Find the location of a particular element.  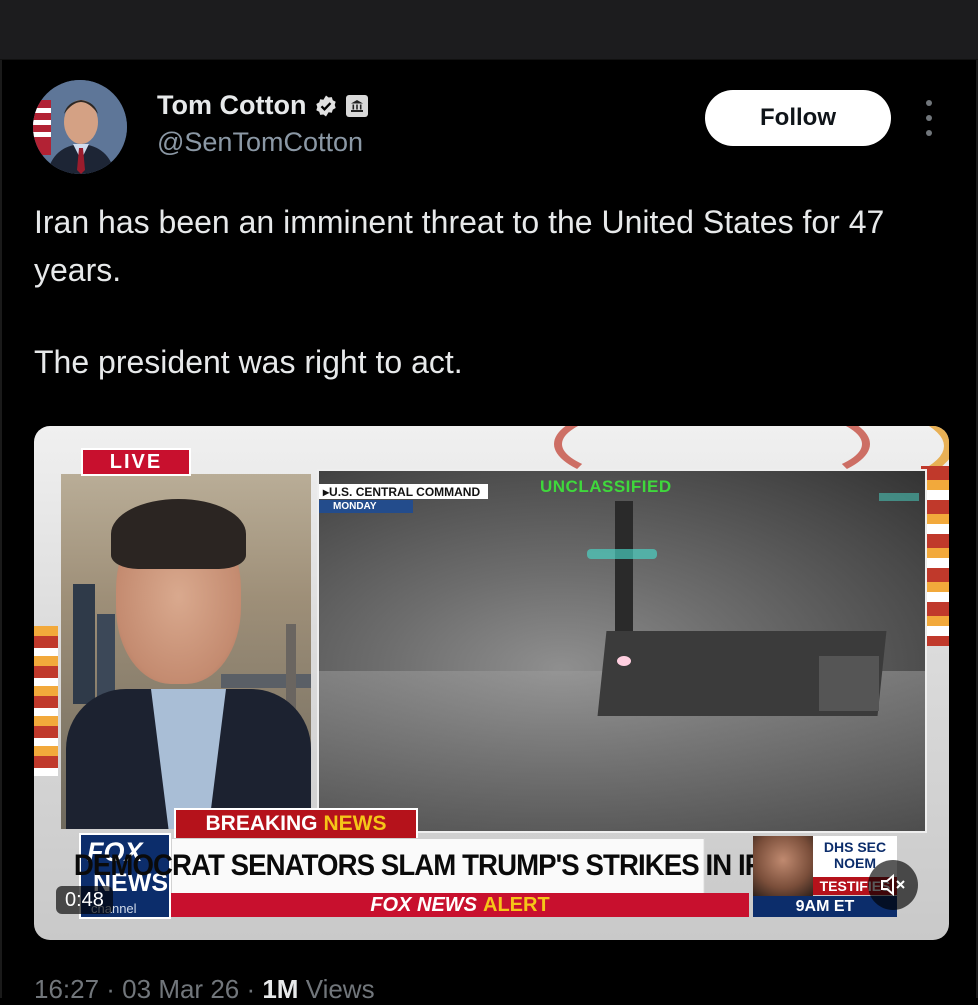

studio-backdrop-stripes is located at coordinates (46, 701).